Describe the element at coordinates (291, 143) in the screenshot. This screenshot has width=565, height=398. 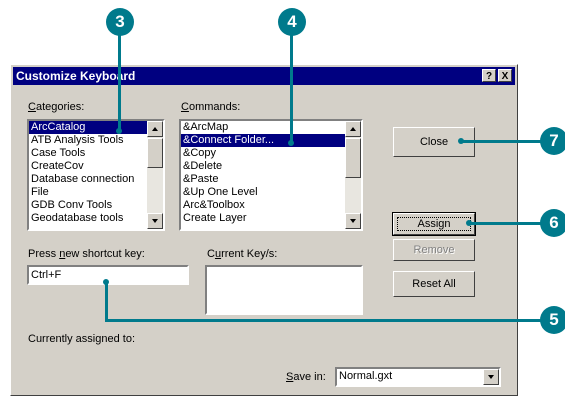
I see `callout-4-dot` at that location.